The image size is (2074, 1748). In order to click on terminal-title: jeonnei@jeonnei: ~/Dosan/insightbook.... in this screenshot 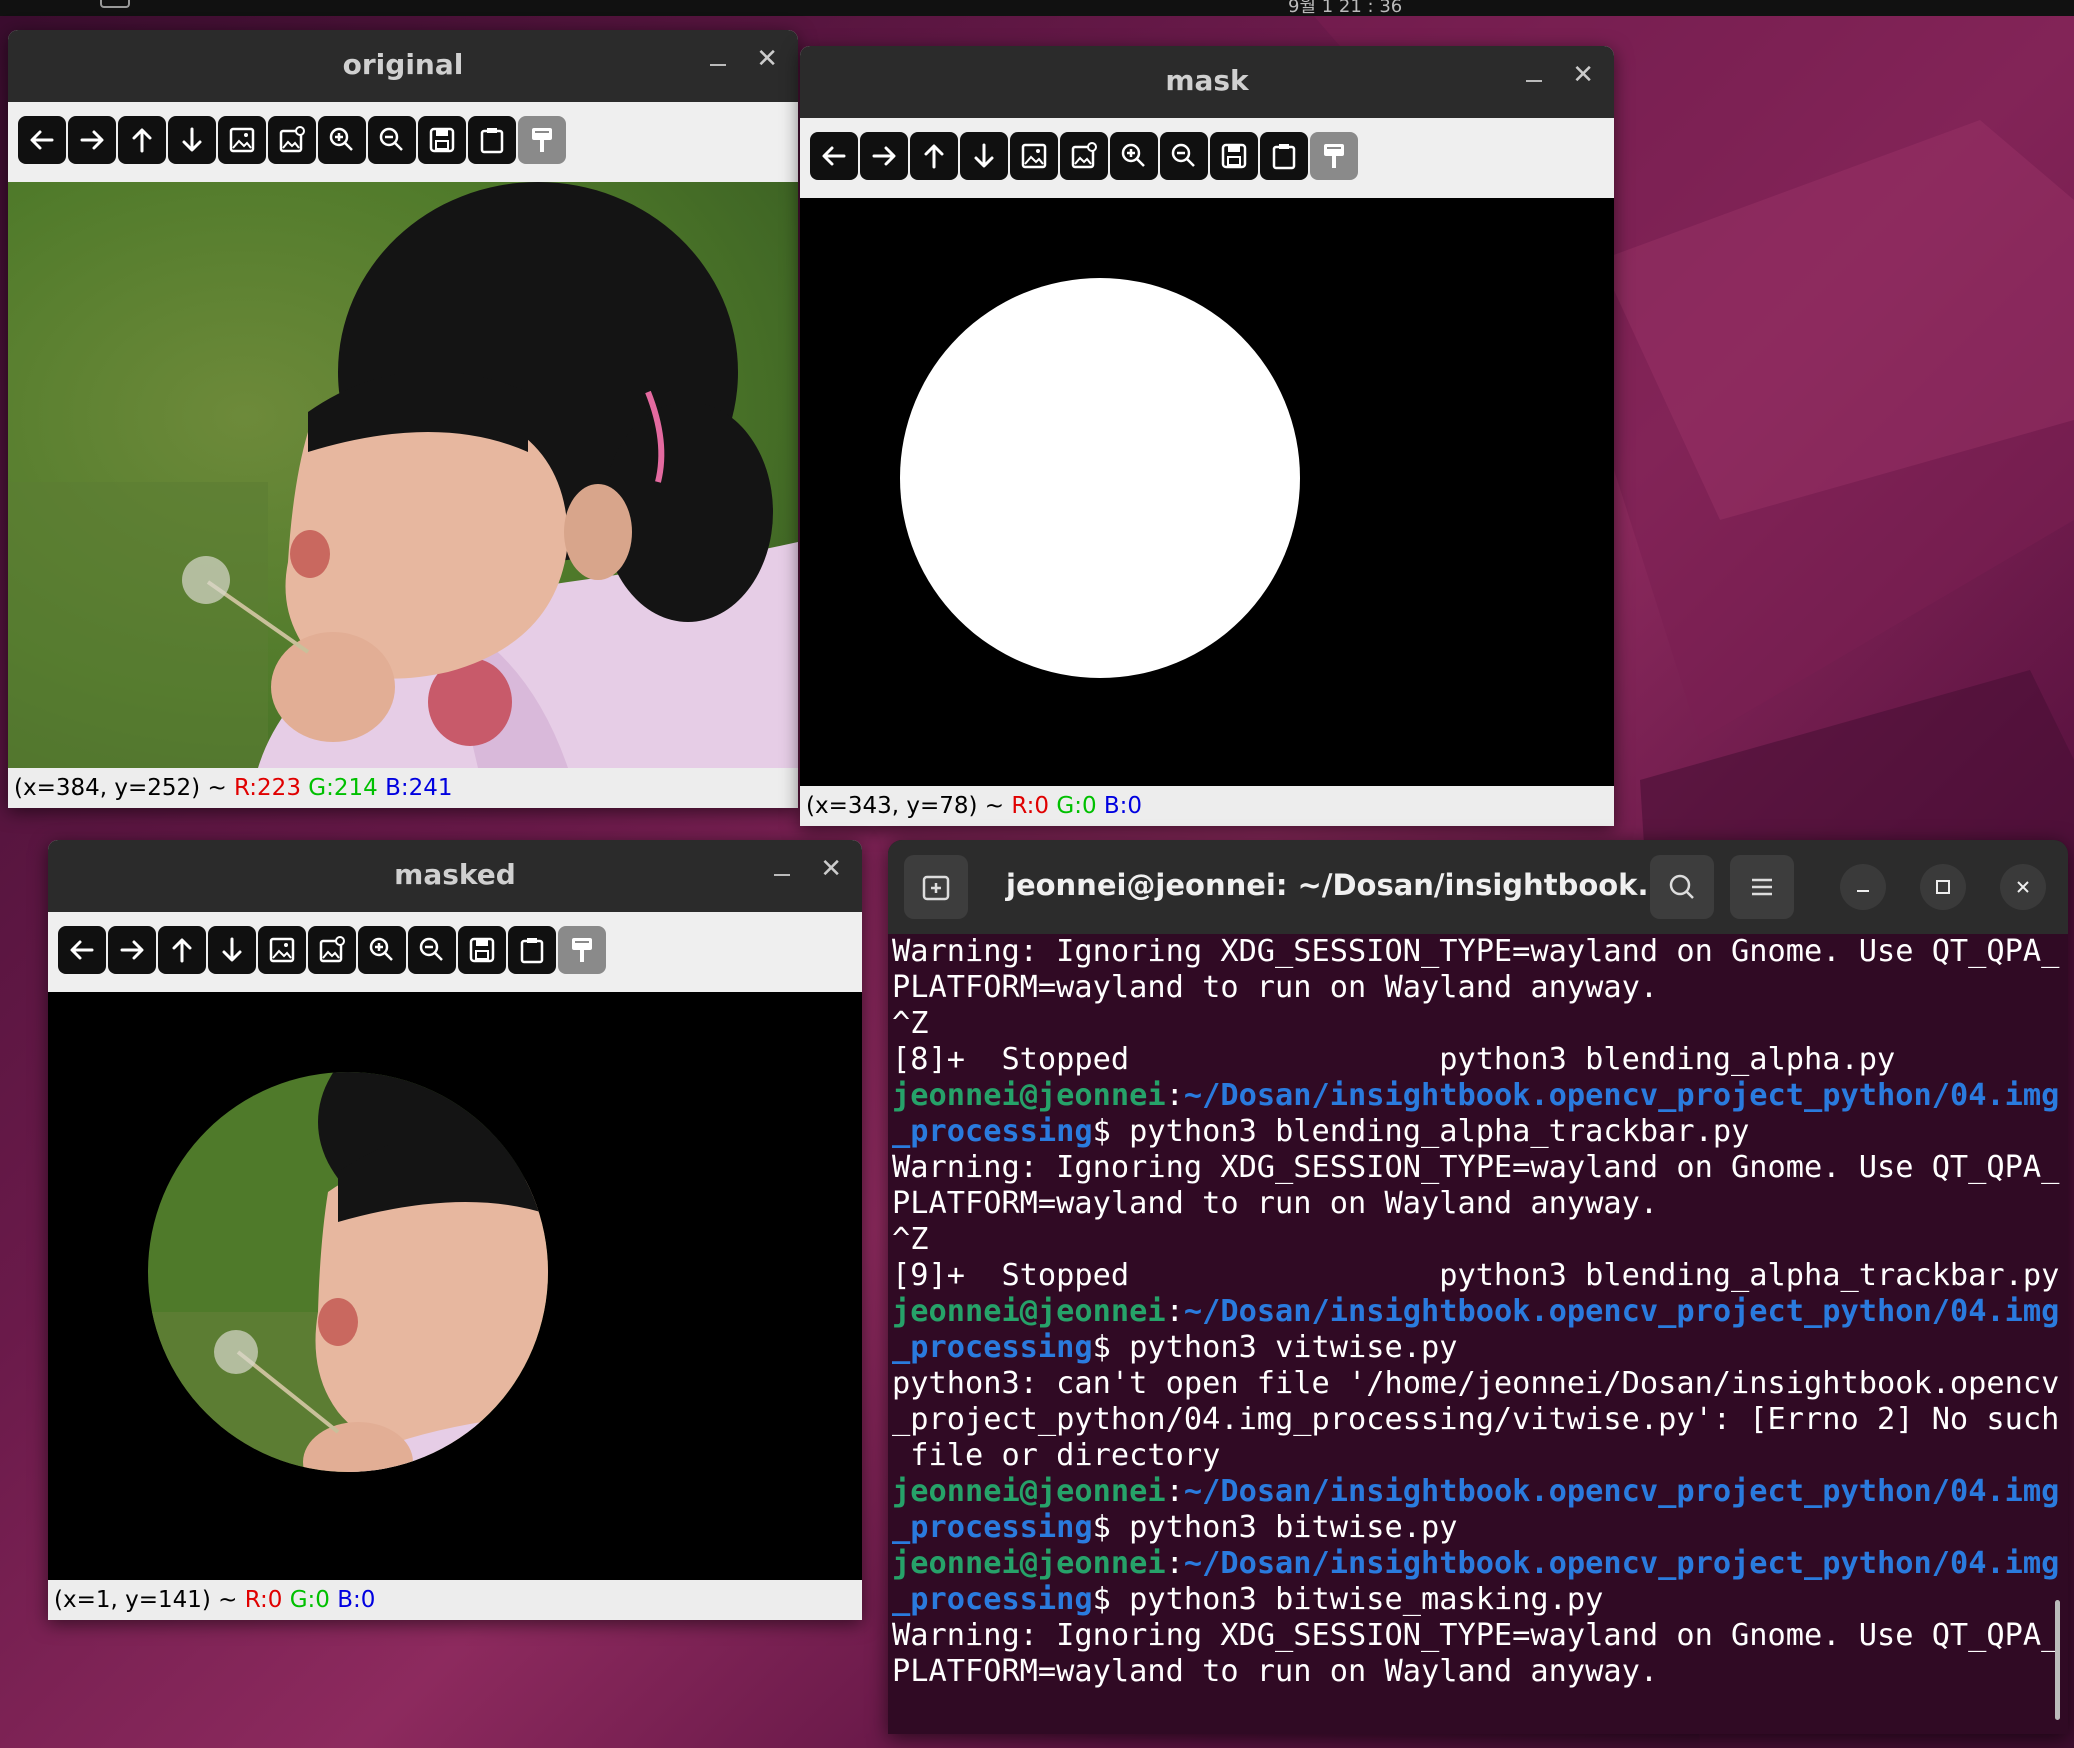, I will do `click(1344, 885)`.